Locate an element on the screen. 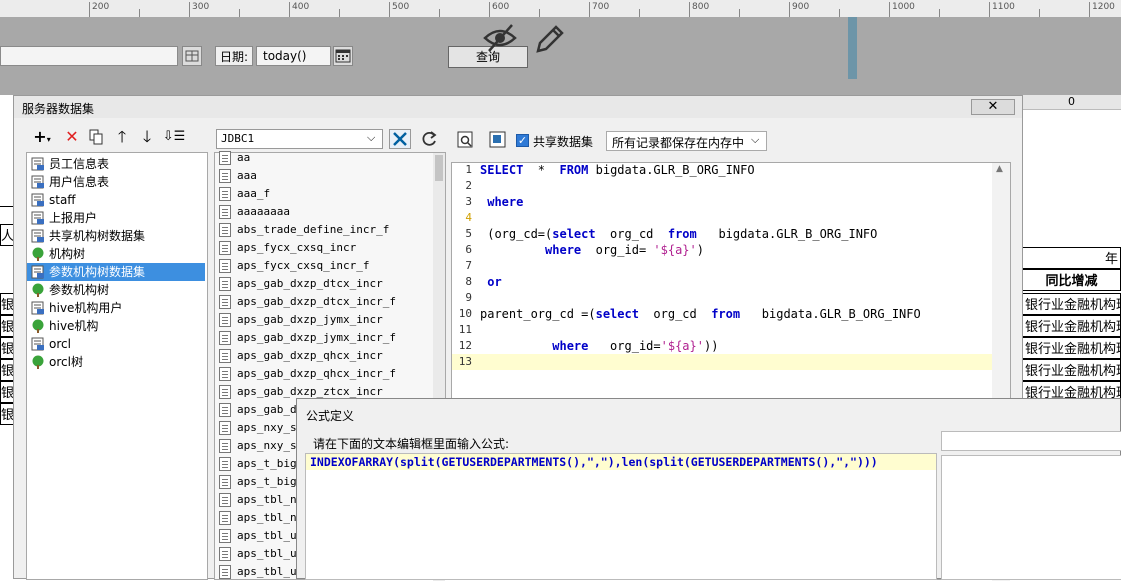 The image size is (1121, 581). table-item: aps_gab_dxzp_jymx_incr_f is located at coordinates (323, 338).